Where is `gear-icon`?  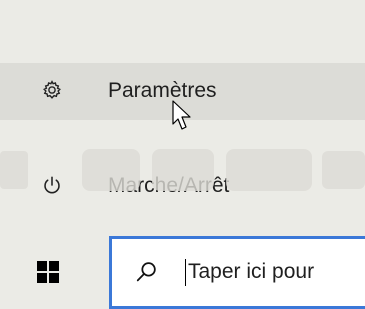 gear-icon is located at coordinates (52, 89).